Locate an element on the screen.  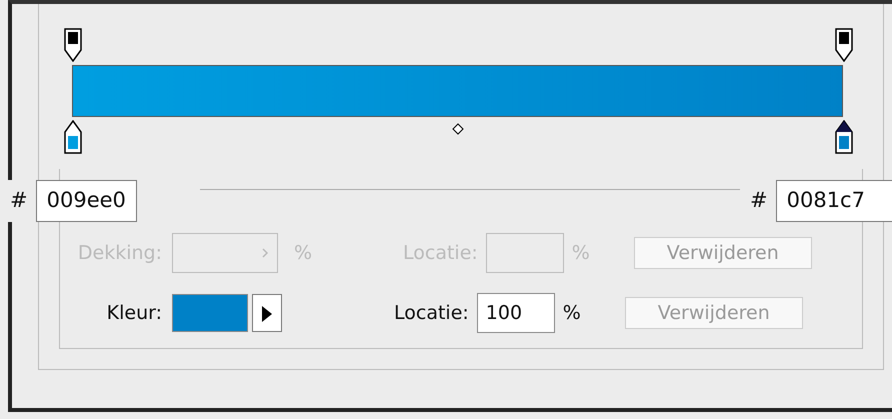
hex-field: 009ee0 is located at coordinates (86, 201).